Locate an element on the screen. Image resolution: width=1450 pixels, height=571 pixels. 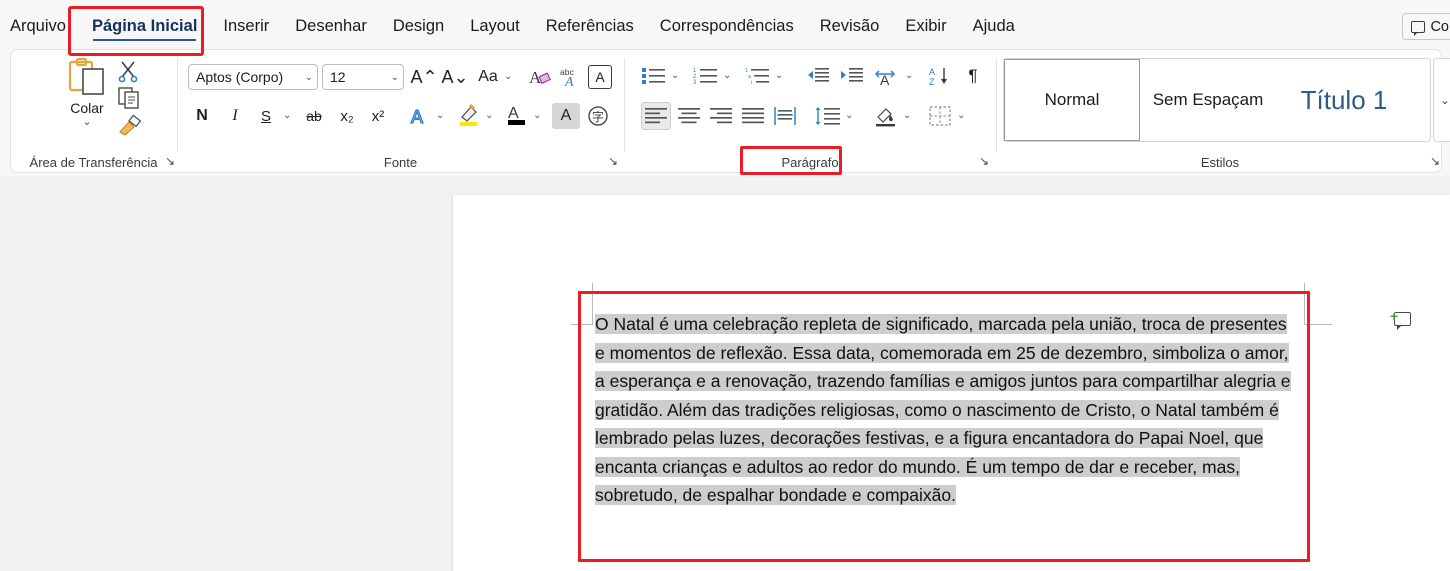
paragraph-dialog-launcher: ↘ is located at coordinates (984, 161).